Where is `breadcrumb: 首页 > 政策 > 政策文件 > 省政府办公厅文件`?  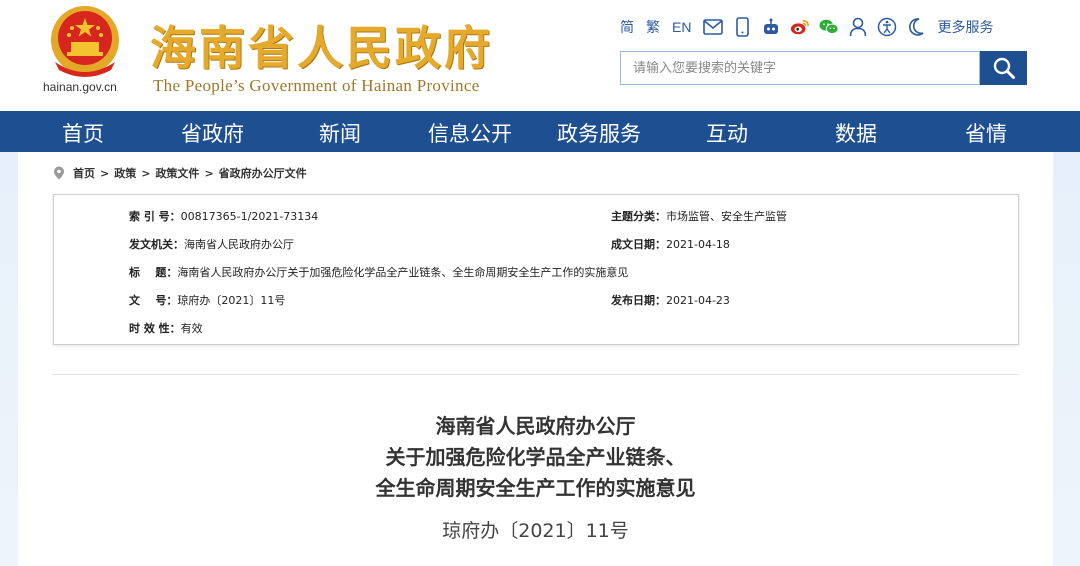
breadcrumb: 首页 > 政策 > 政策文件 > 省政府办公厅文件 is located at coordinates (182, 173).